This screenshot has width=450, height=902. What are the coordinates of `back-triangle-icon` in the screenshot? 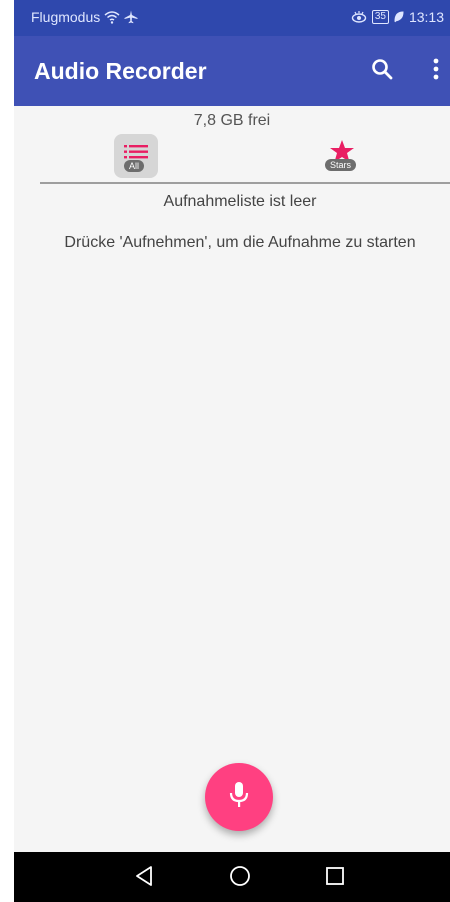 It's located at (144, 878).